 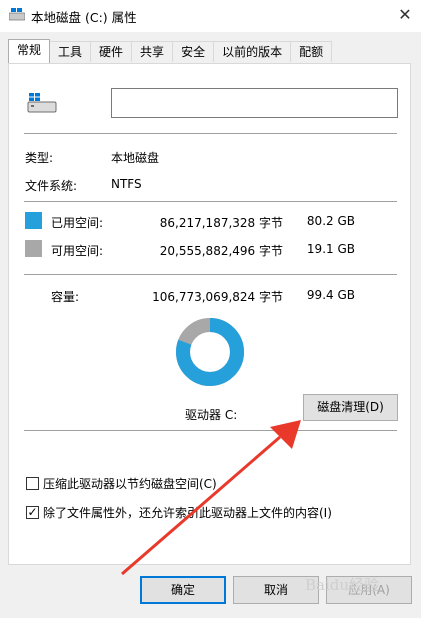 What do you see at coordinates (252, 51) in the screenshot?
I see `tab-previous-versions: 以前的版本` at bounding box center [252, 51].